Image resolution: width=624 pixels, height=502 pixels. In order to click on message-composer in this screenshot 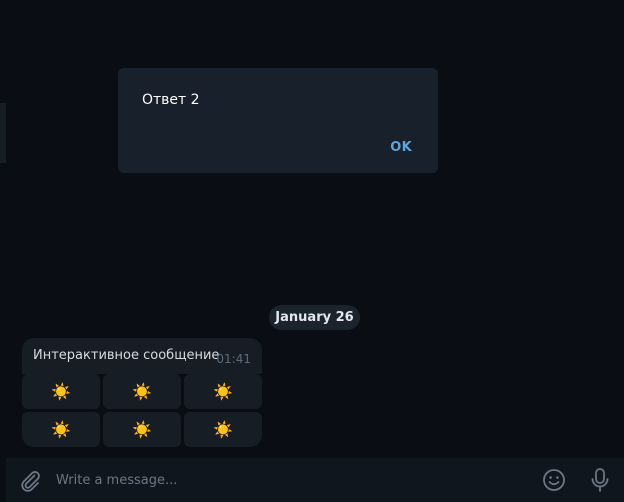, I will do `click(315, 480)`.